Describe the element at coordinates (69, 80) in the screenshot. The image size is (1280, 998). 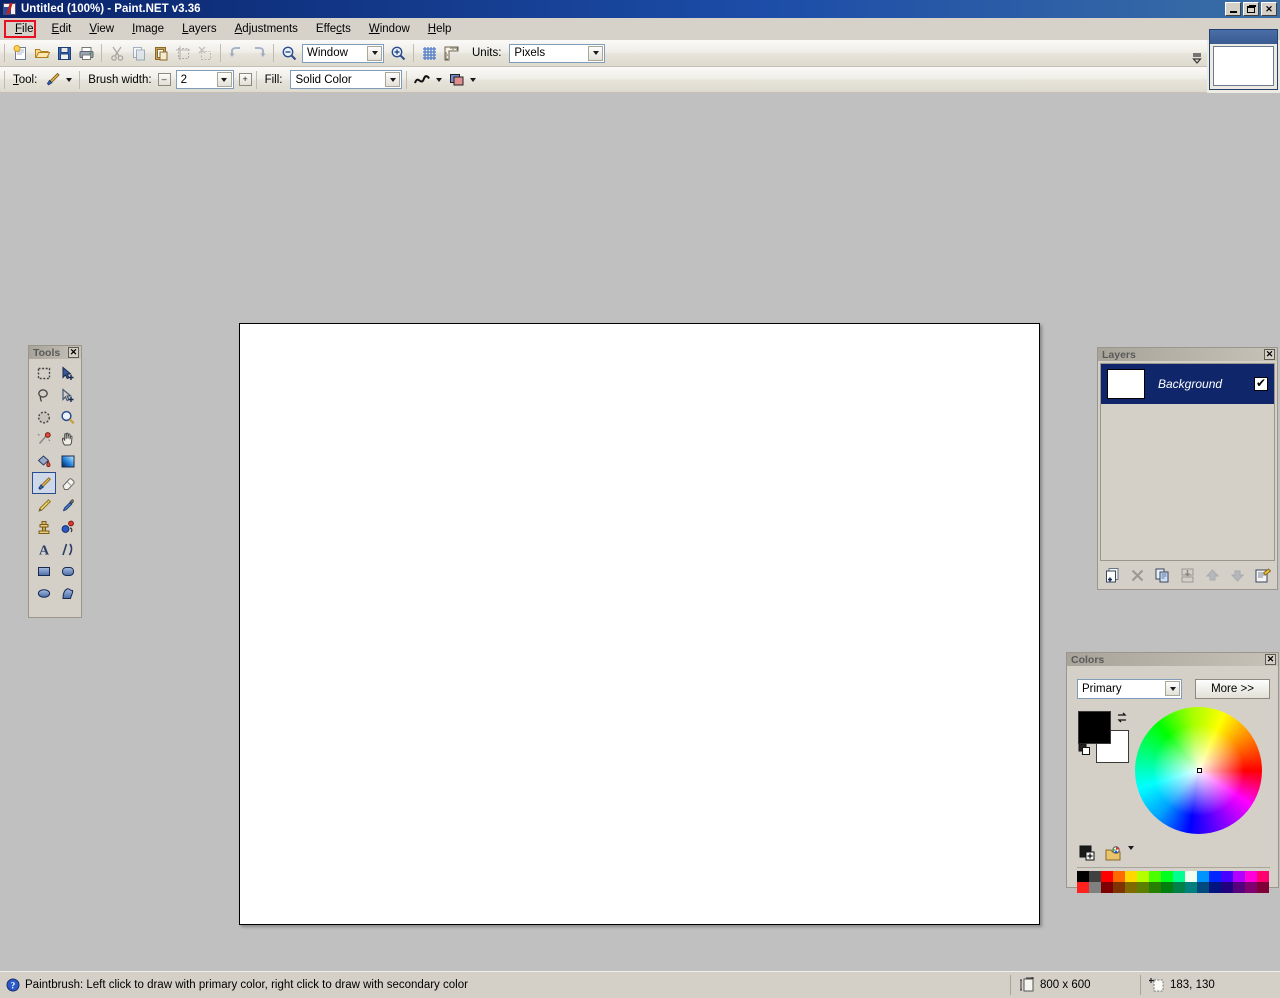
I see `tool-dropdown-arrow` at that location.